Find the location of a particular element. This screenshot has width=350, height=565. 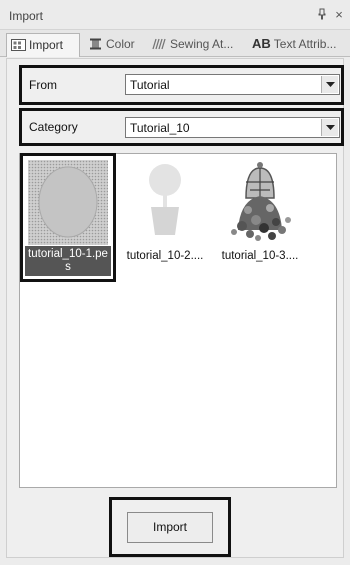

file-name-line2: s is located at coordinates (68, 267).